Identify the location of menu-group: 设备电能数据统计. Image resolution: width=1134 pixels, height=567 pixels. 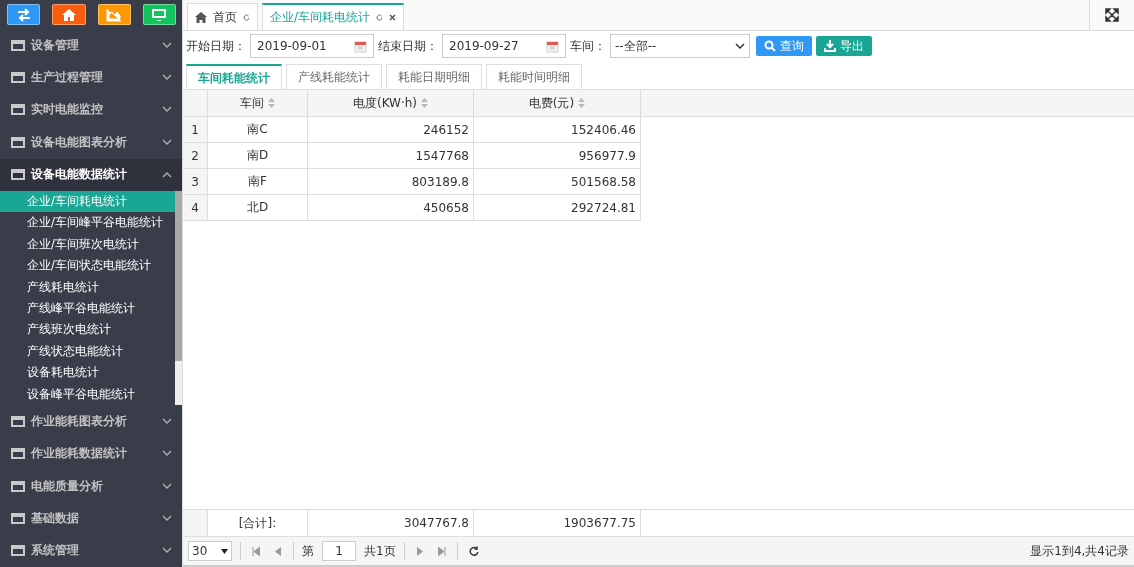
(91, 175).